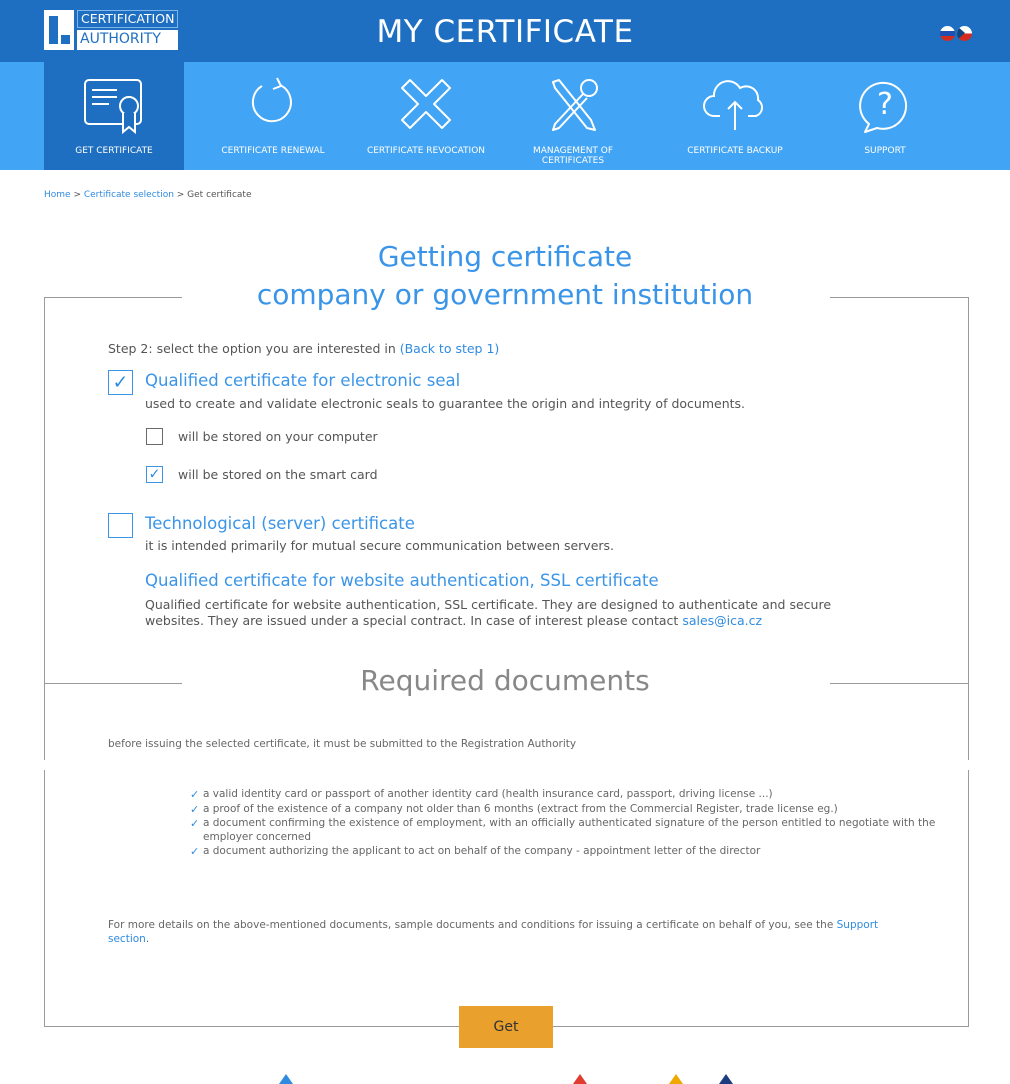  I want to click on certificate-icon, so click(113, 107).